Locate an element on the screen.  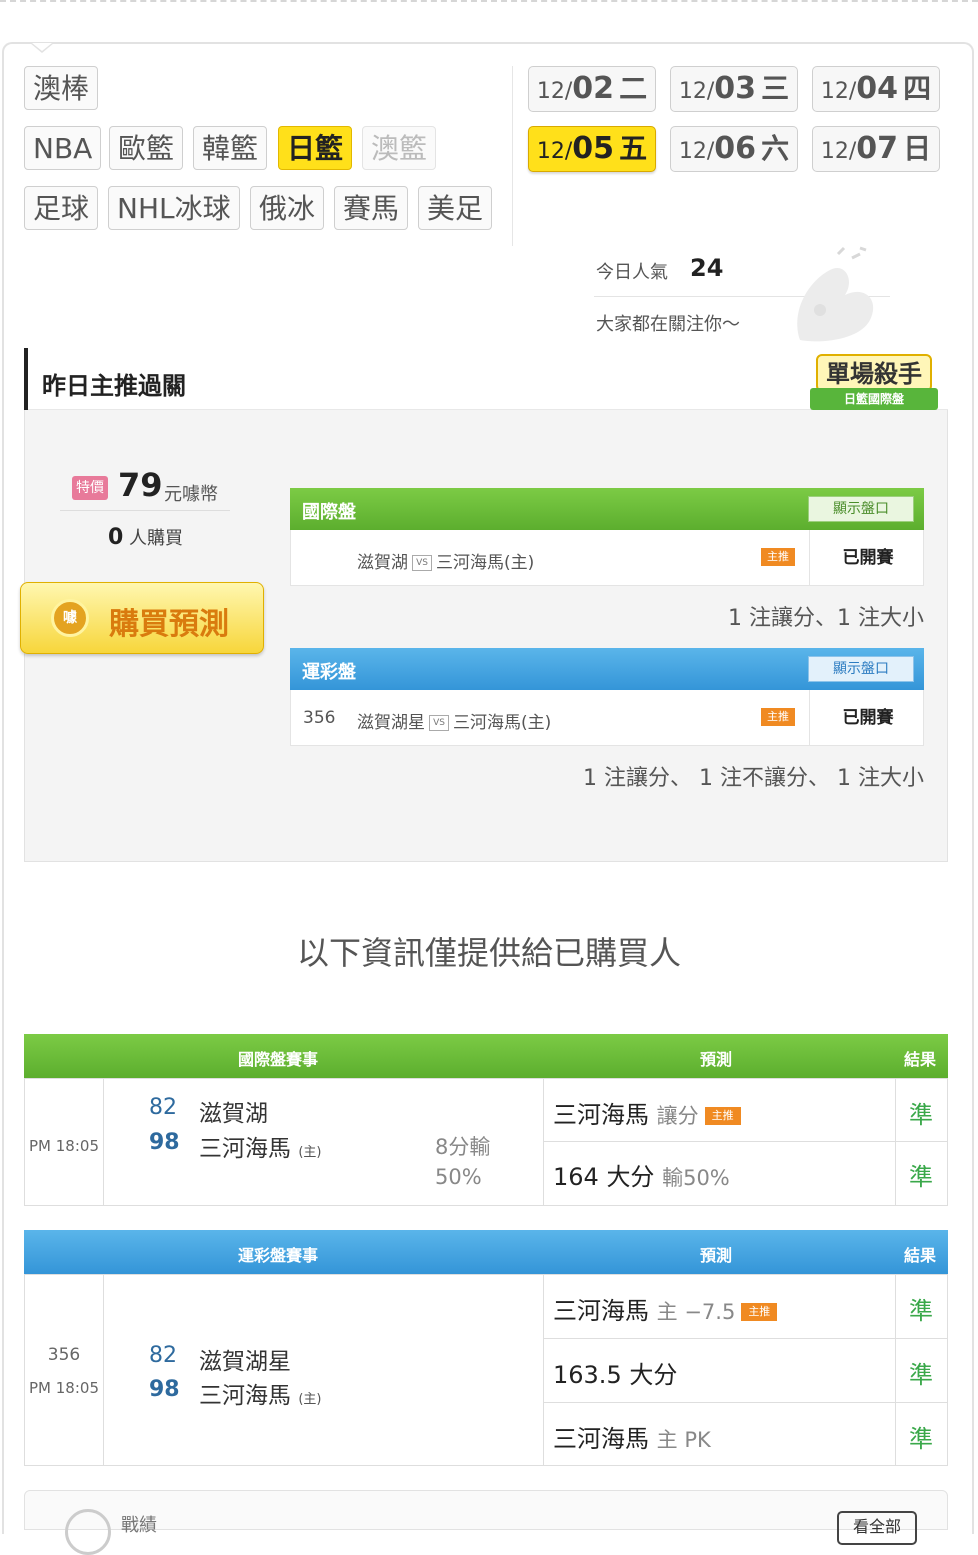
sport-tag-eu-basketball: 歐籃 is located at coordinates (146, 148).